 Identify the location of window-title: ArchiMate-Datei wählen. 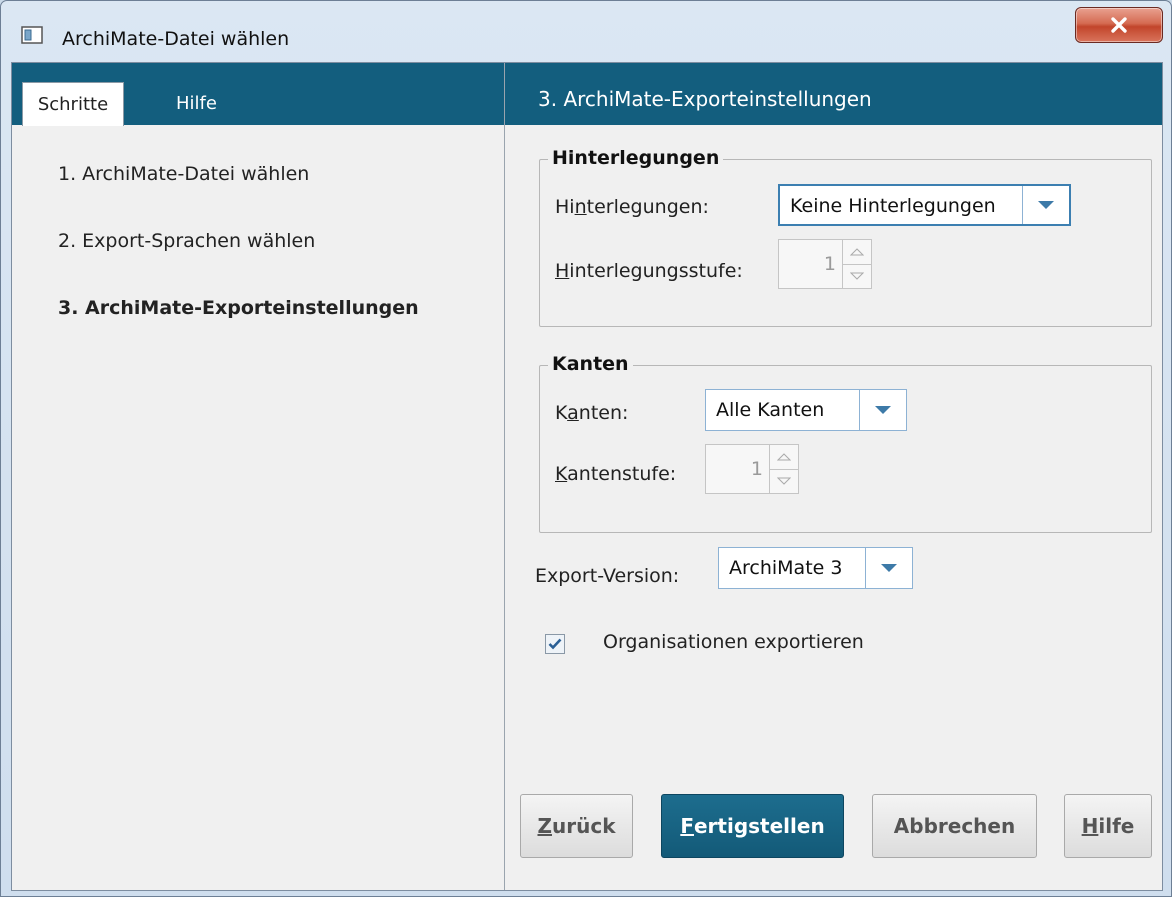
(176, 39).